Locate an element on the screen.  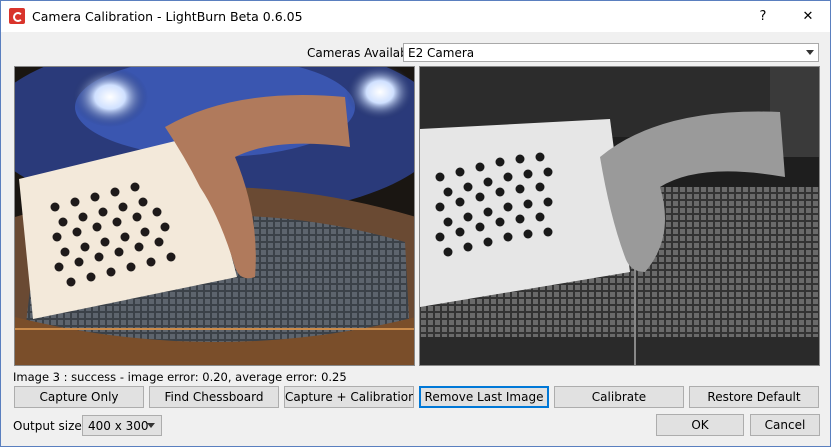
restore-default-button: Restore Default is located at coordinates (754, 397).